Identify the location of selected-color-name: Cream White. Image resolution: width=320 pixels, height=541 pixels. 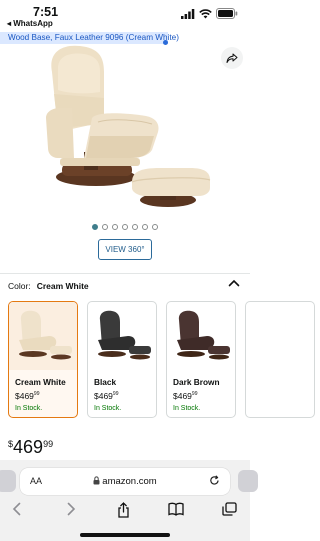
(62, 286).